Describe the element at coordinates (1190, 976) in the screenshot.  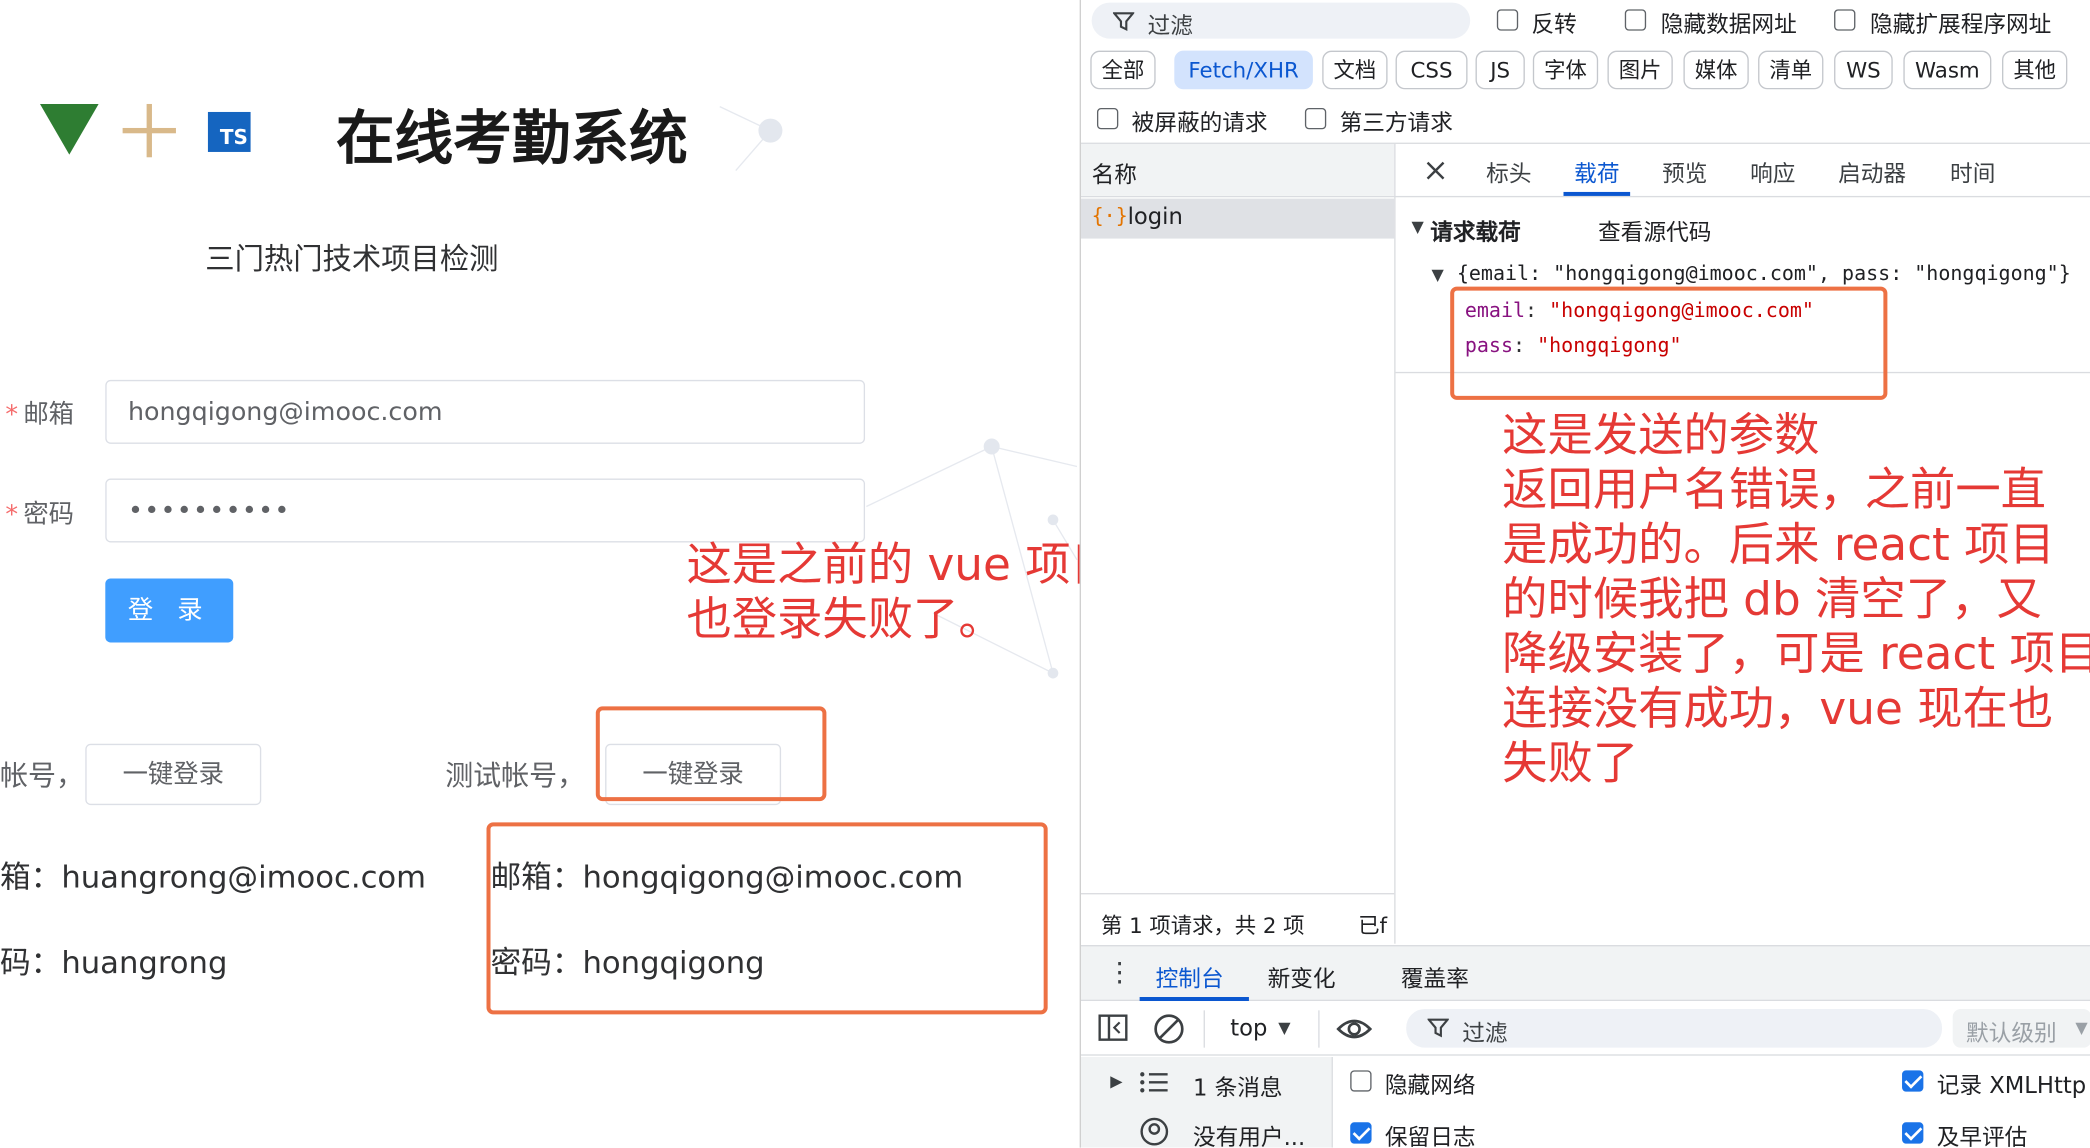
I see `drawer-tab-console: 控制台` at that location.